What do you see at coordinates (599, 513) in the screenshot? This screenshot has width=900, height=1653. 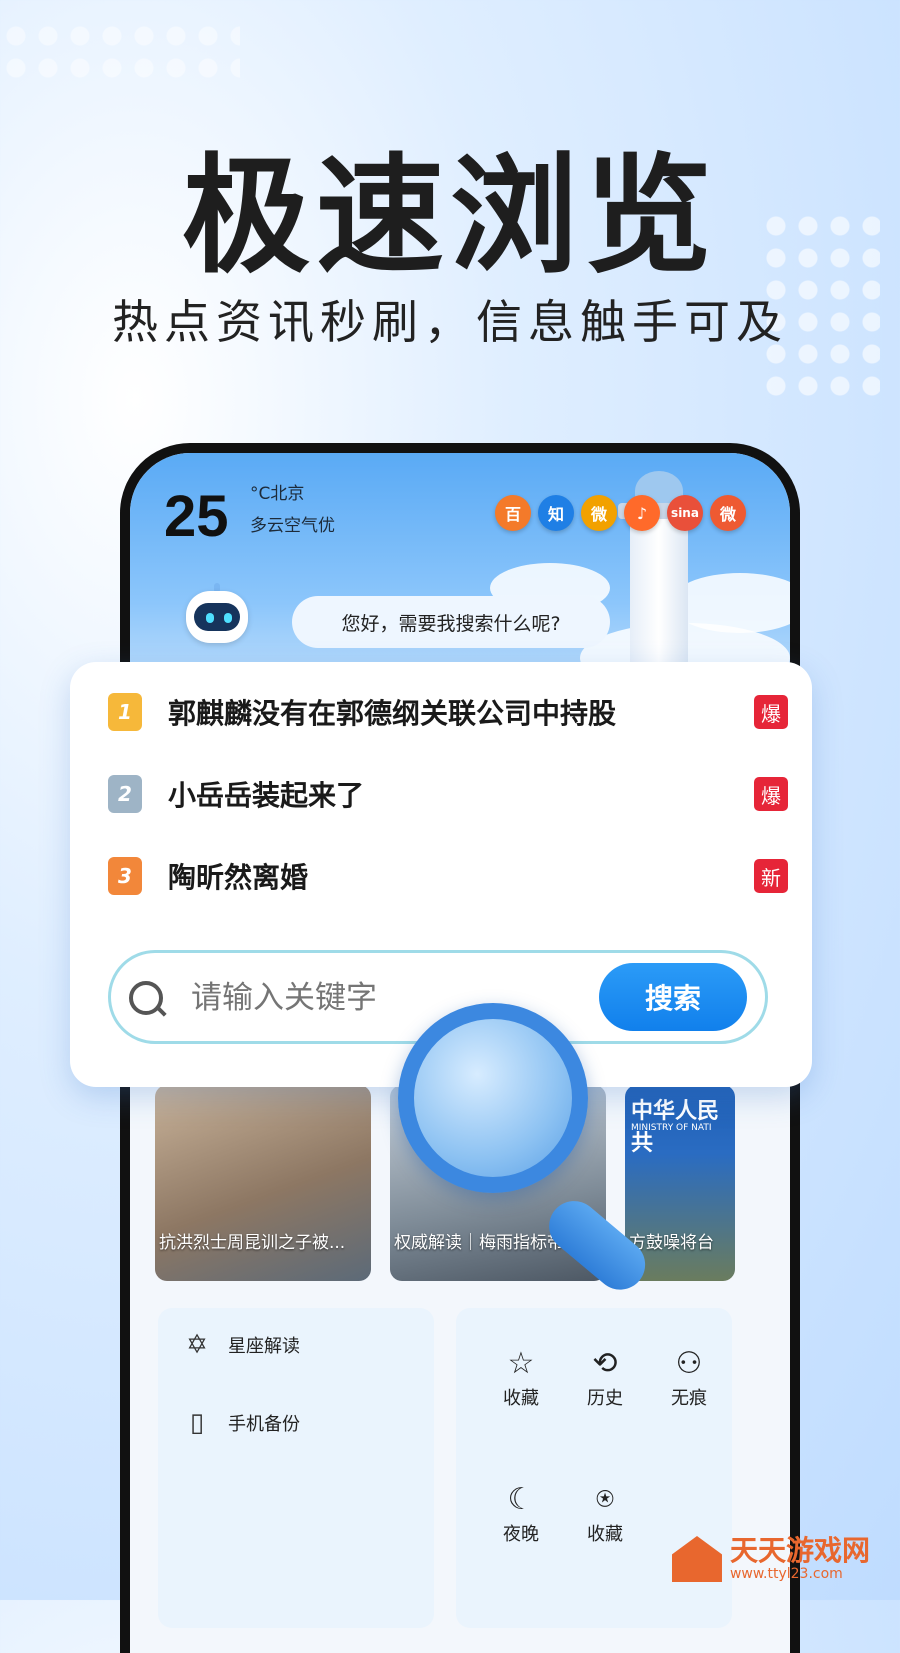 I see `weibo-icon: 微` at bounding box center [599, 513].